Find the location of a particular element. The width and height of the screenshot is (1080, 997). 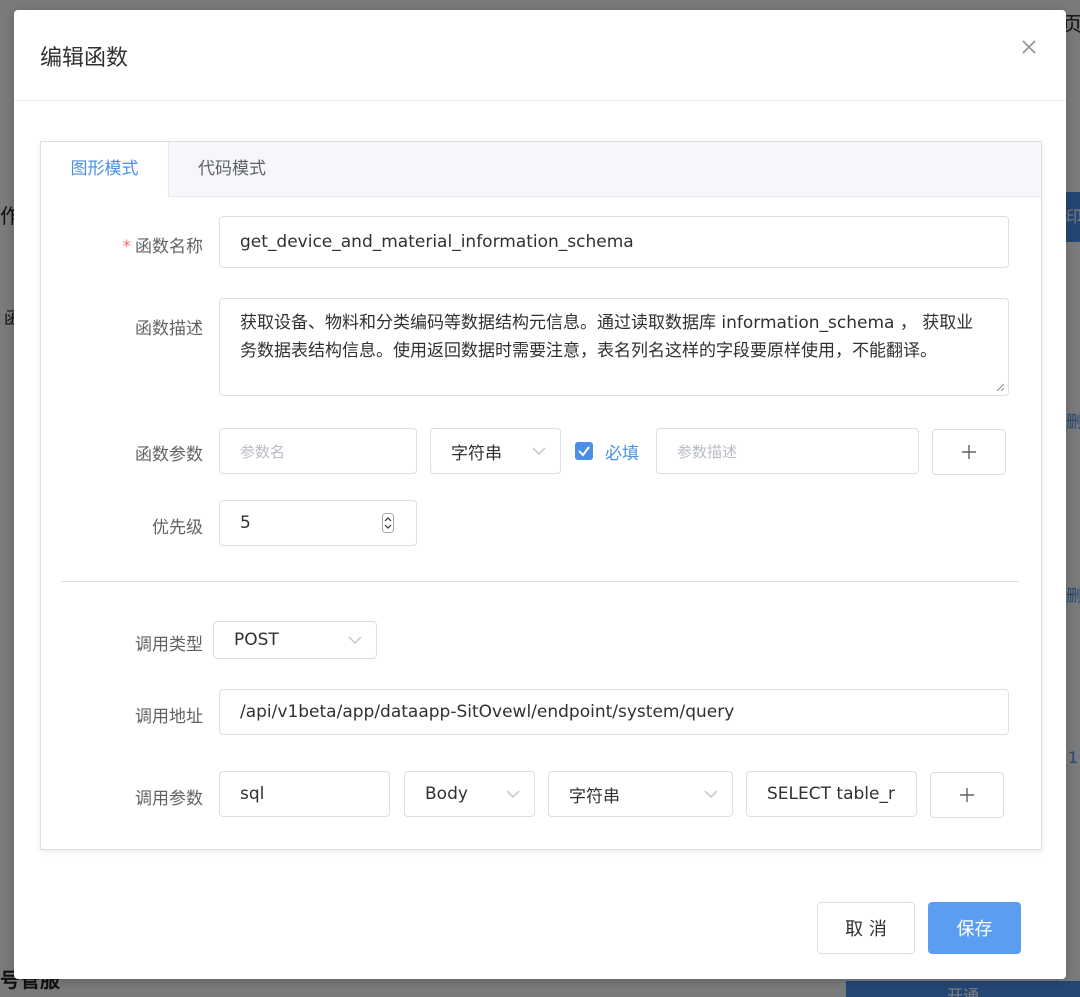

priority-label: 优先级 is located at coordinates (177, 528).